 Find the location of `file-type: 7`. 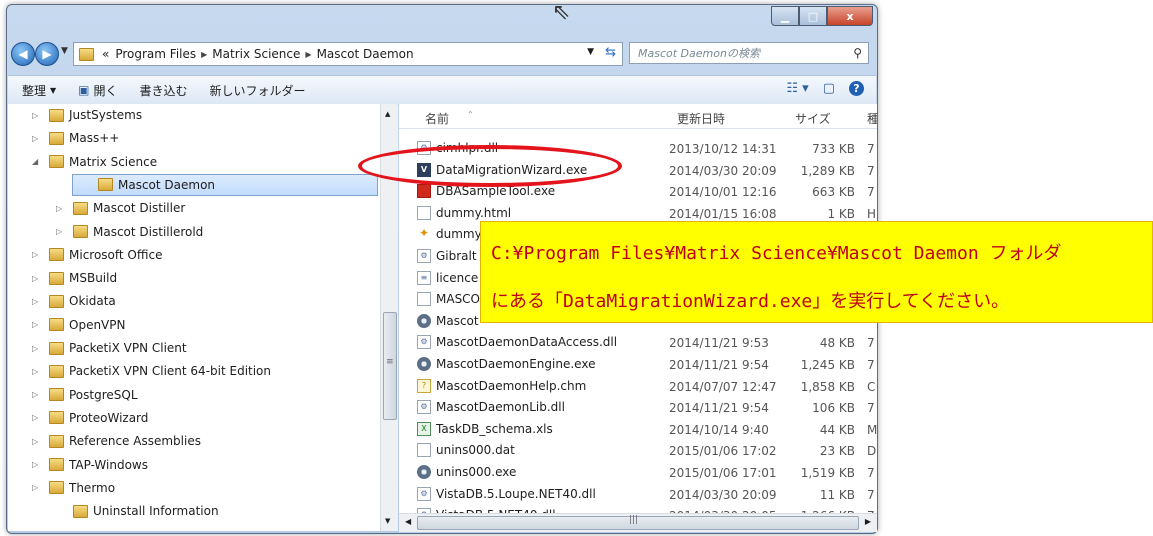

file-type: 7 is located at coordinates (871, 343).